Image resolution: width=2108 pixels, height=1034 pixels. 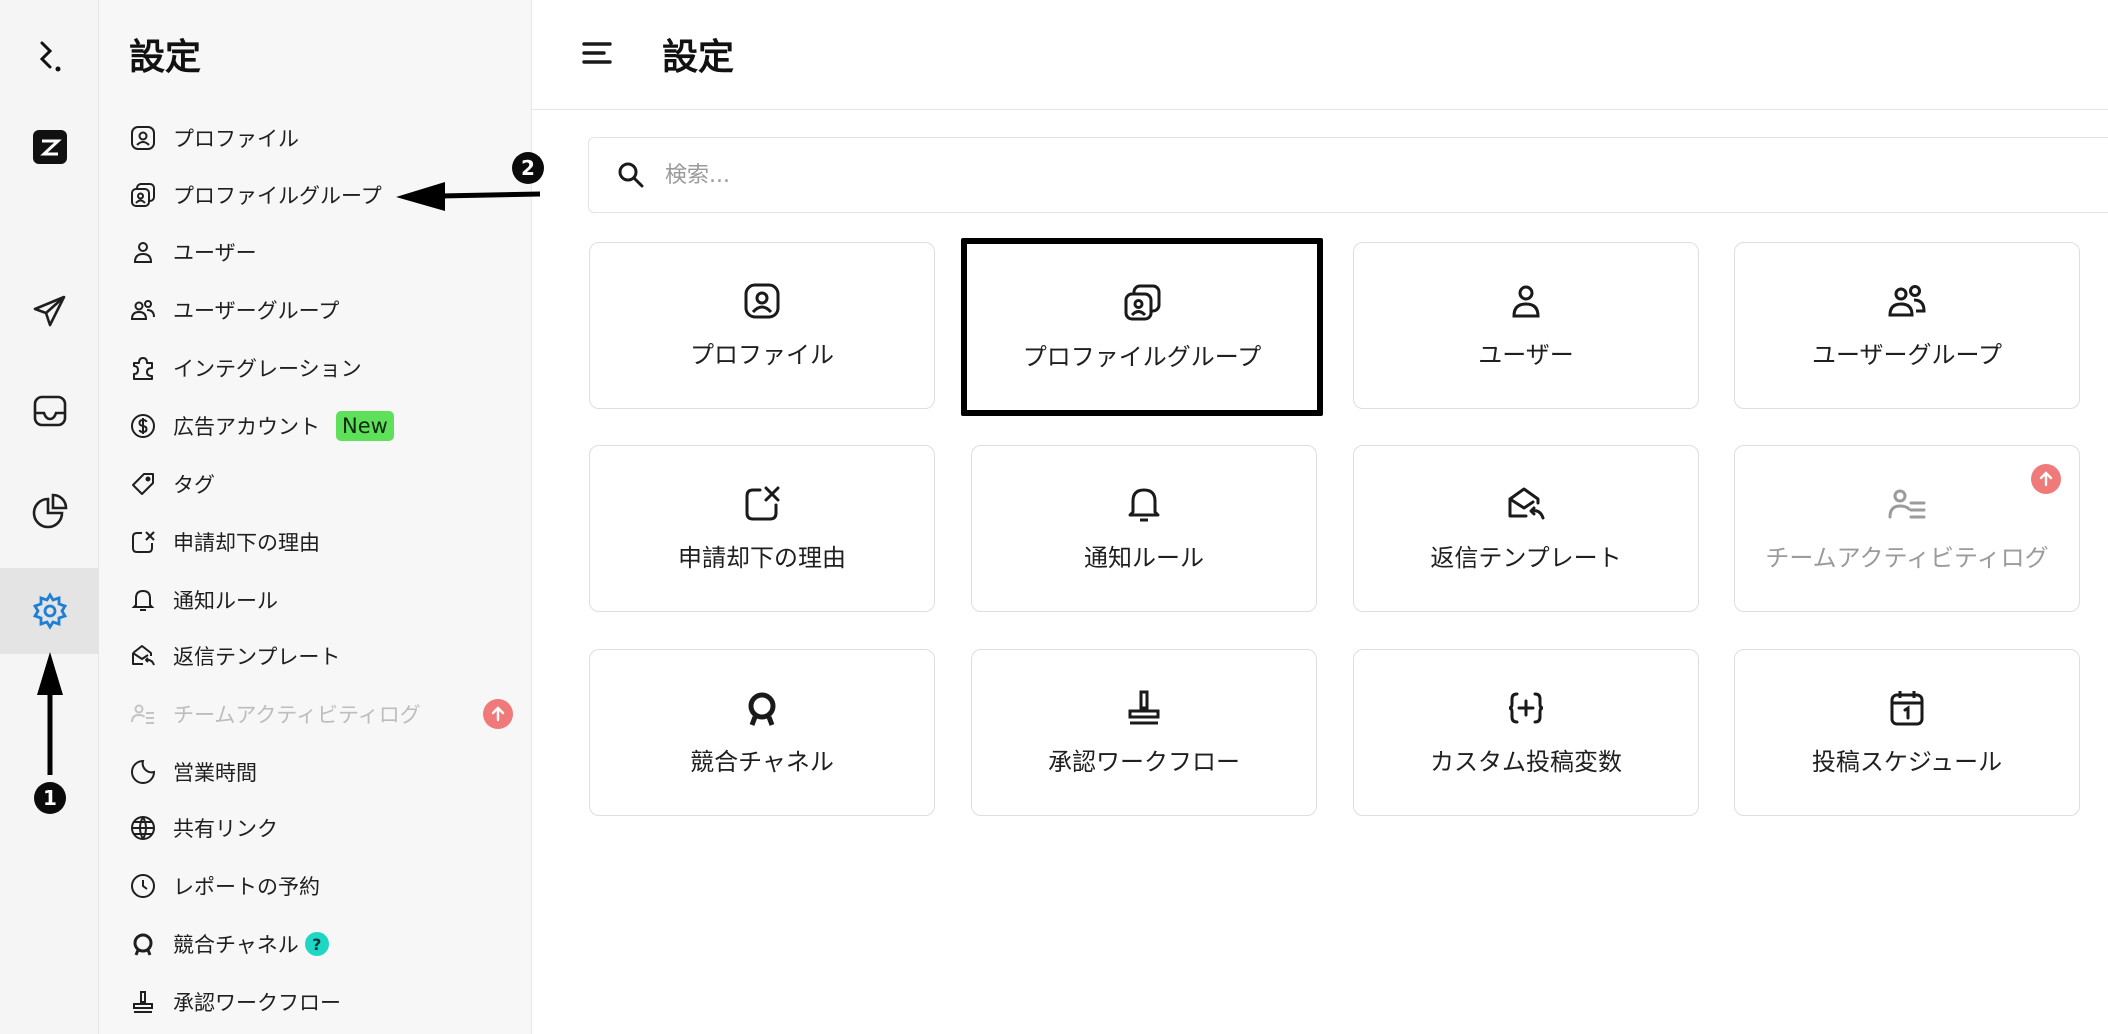 What do you see at coordinates (1320, 55) in the screenshot?
I see `main-header: 設定` at bounding box center [1320, 55].